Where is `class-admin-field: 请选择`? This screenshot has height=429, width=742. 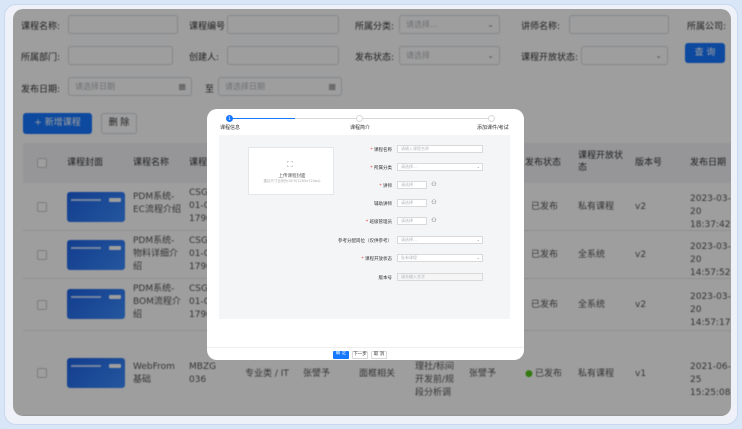
class-admin-field: 请选择 is located at coordinates (412, 221).